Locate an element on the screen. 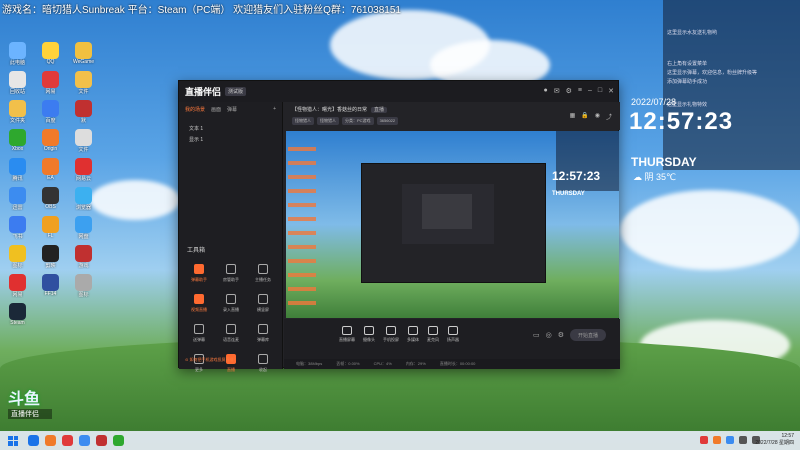  menu-icon: ≡ is located at coordinates (580, 91).